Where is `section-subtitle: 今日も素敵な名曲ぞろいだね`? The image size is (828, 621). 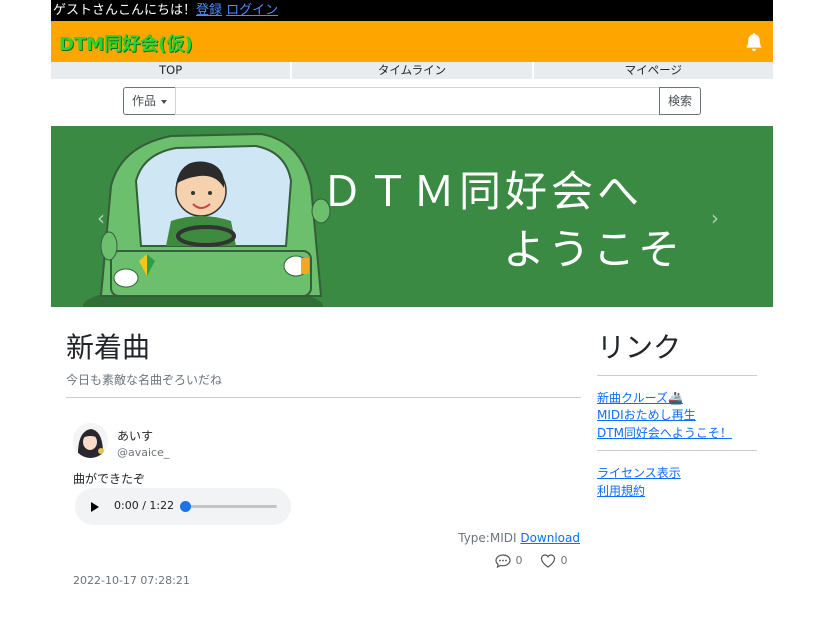
section-subtitle: 今日も素敵な名曲ぞろいだね is located at coordinates (144, 380).